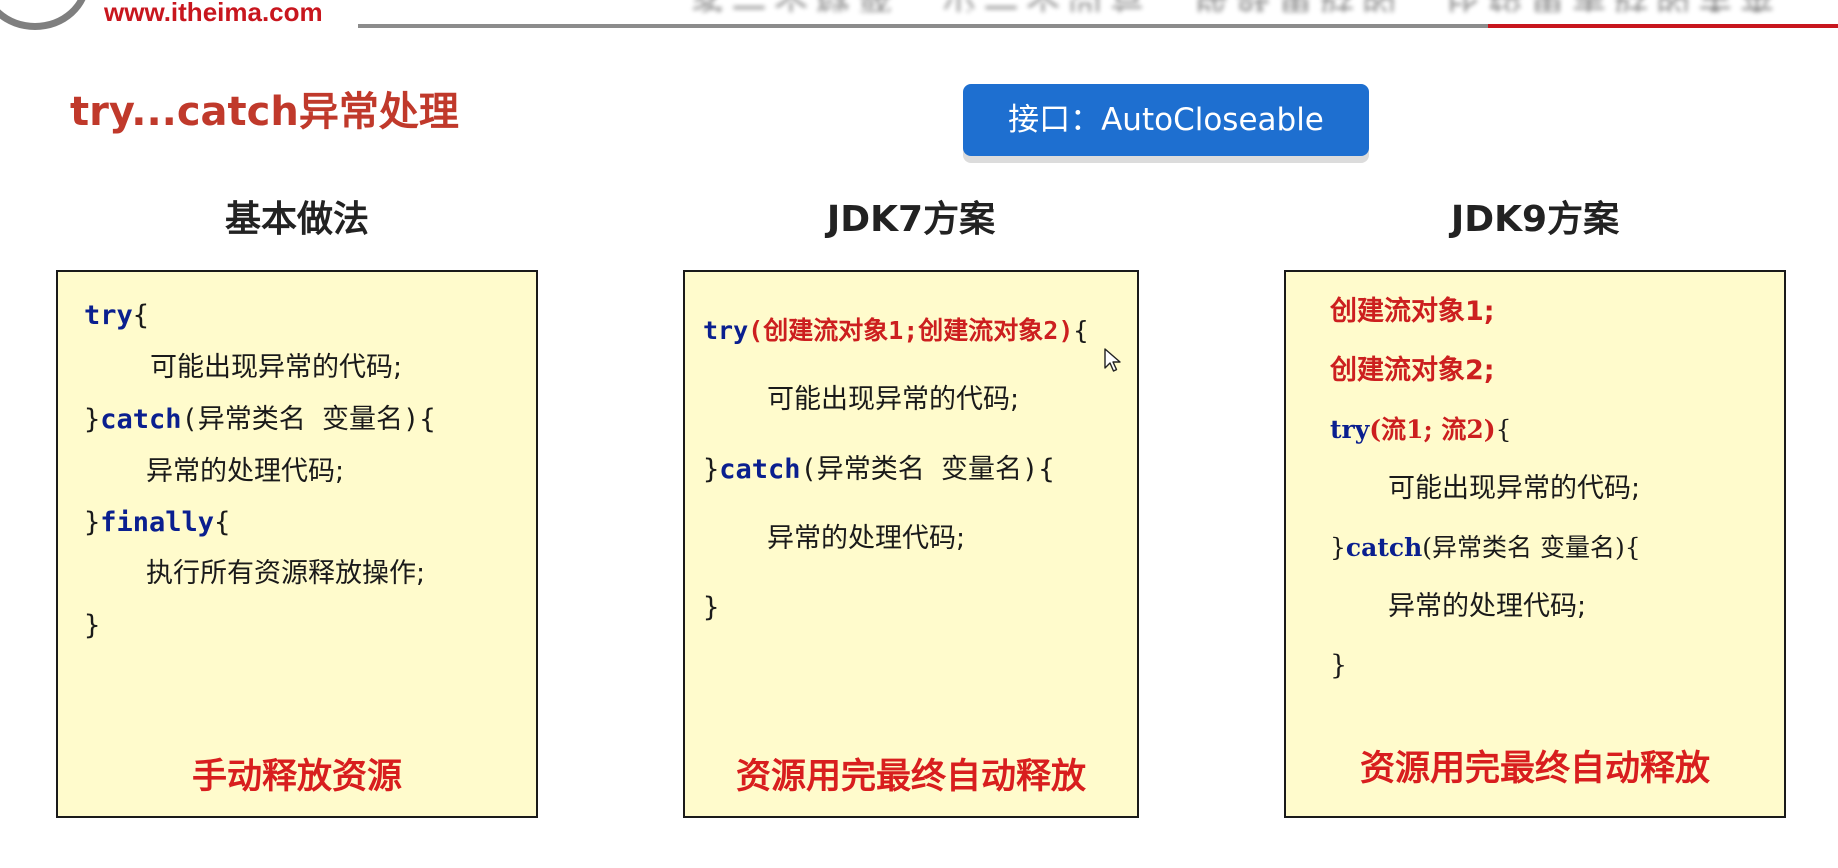  Describe the element at coordinates (1166, 120) in the screenshot. I see `interface-badge: 接口：AutoCloseable` at that location.